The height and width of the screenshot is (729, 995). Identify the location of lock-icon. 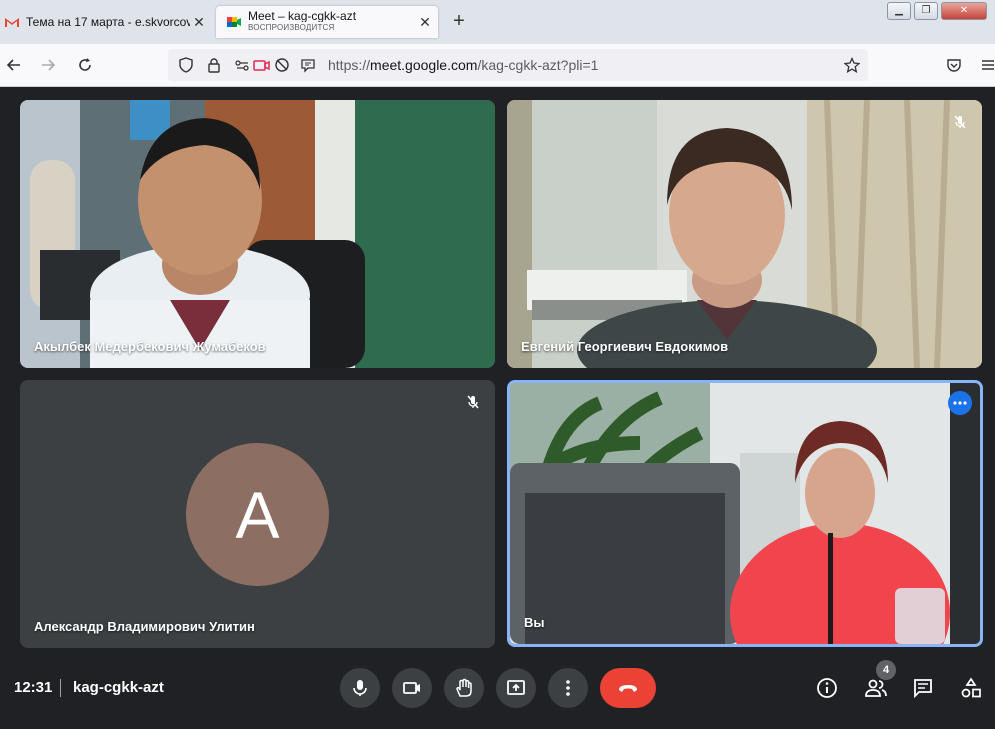
(214, 65).